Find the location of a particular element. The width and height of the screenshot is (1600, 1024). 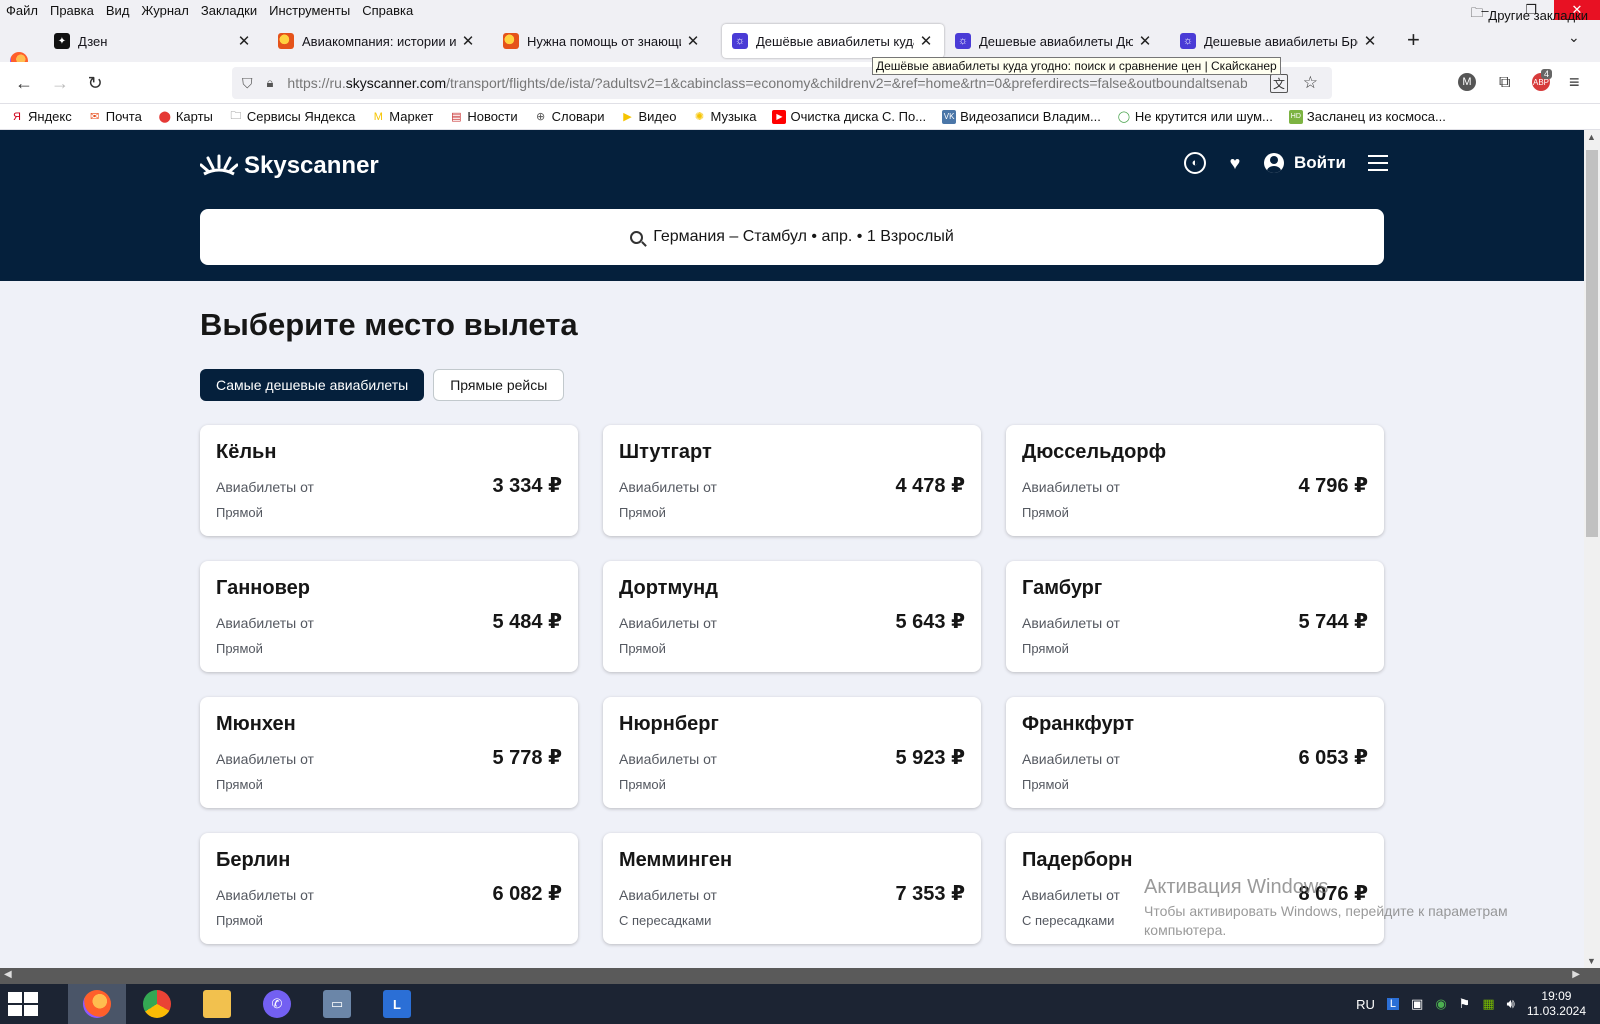

menu-icon is located at coordinates (1377, 163).